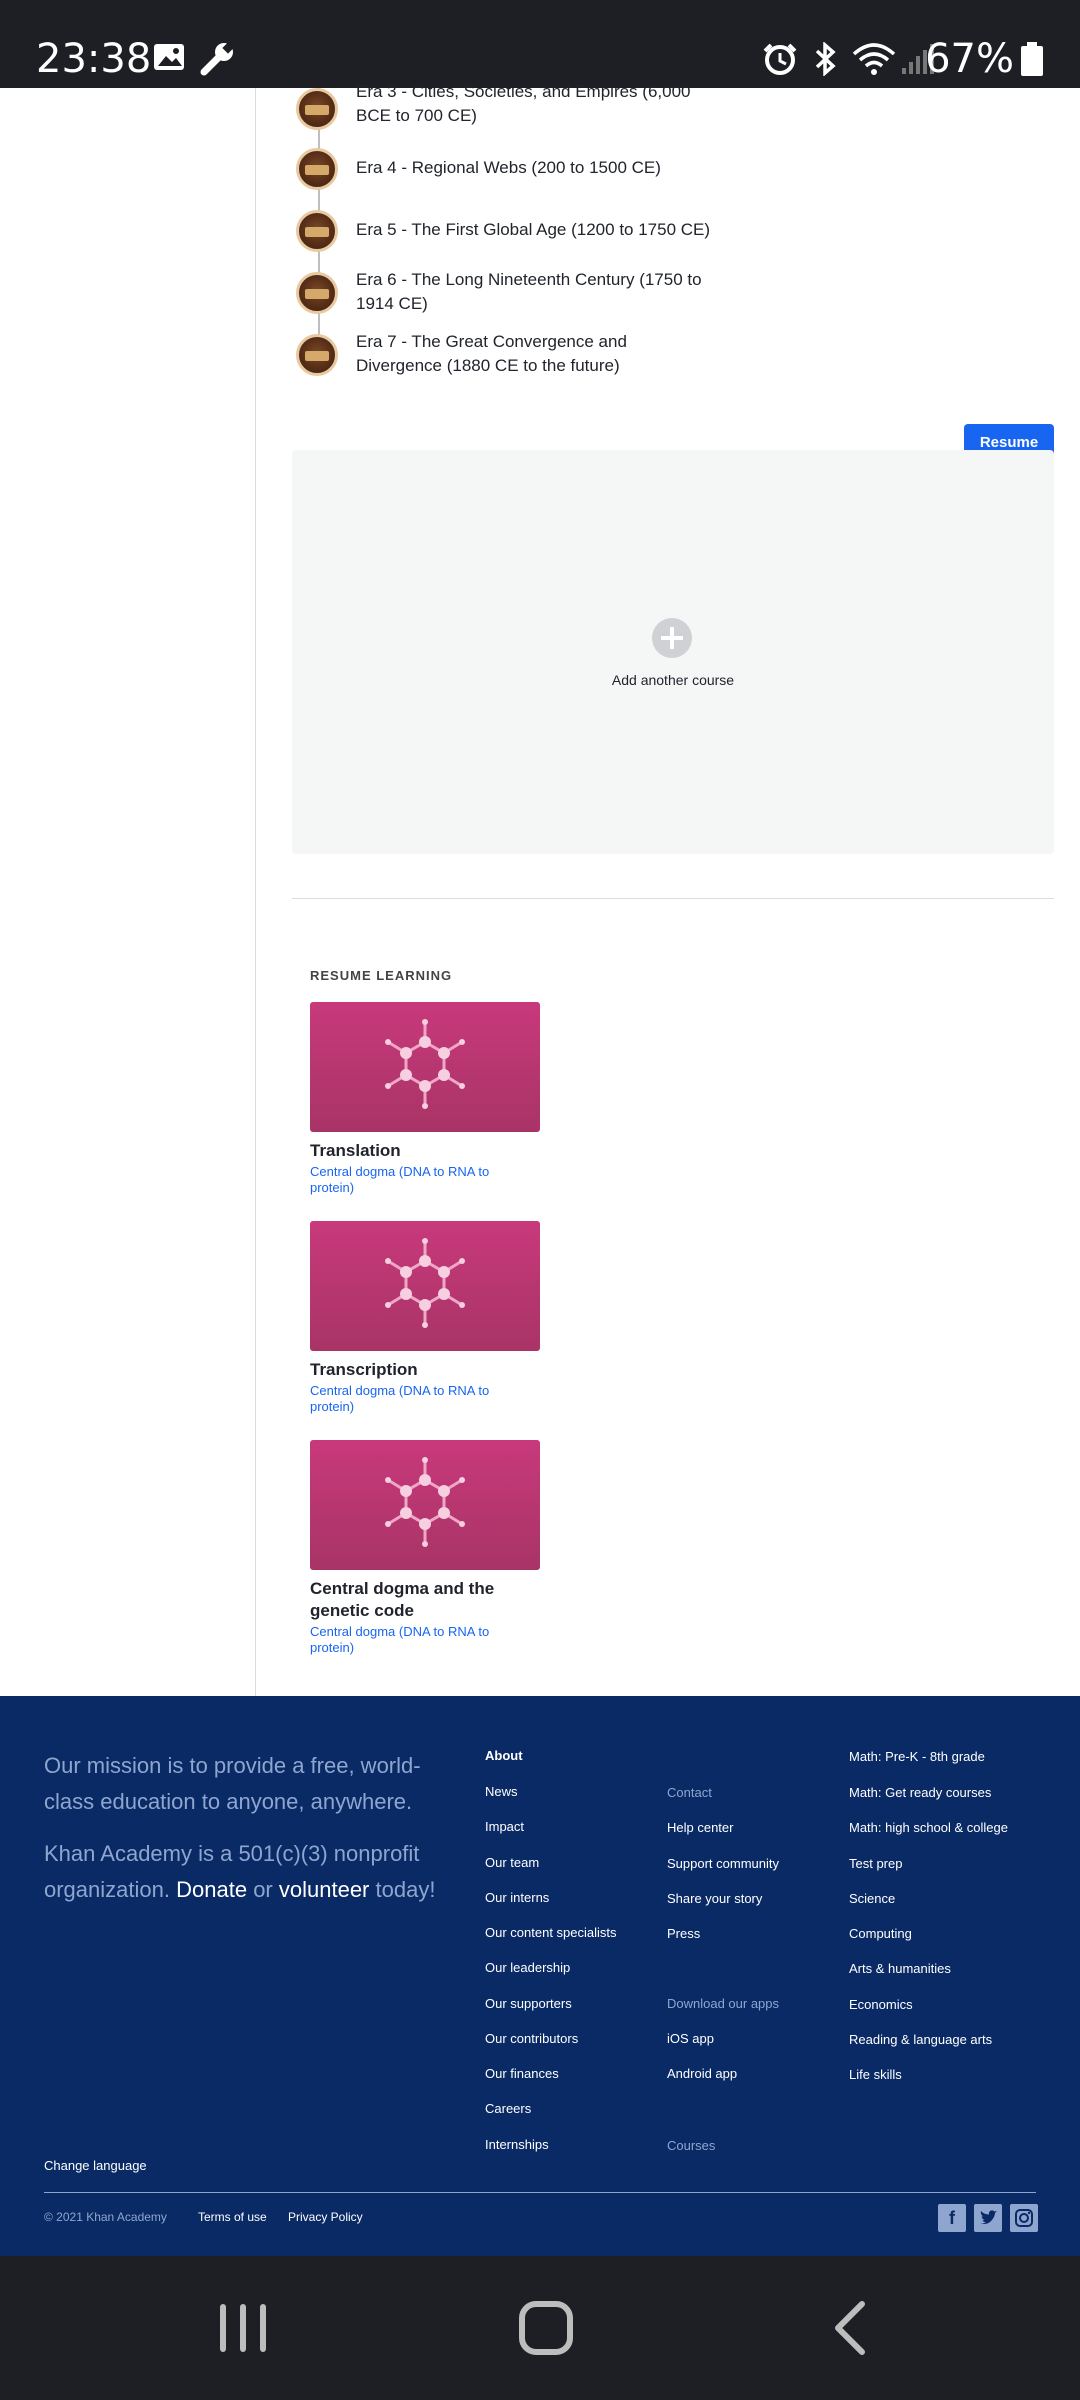  Describe the element at coordinates (673, 680) in the screenshot. I see `add-course-label: Add another course` at that location.